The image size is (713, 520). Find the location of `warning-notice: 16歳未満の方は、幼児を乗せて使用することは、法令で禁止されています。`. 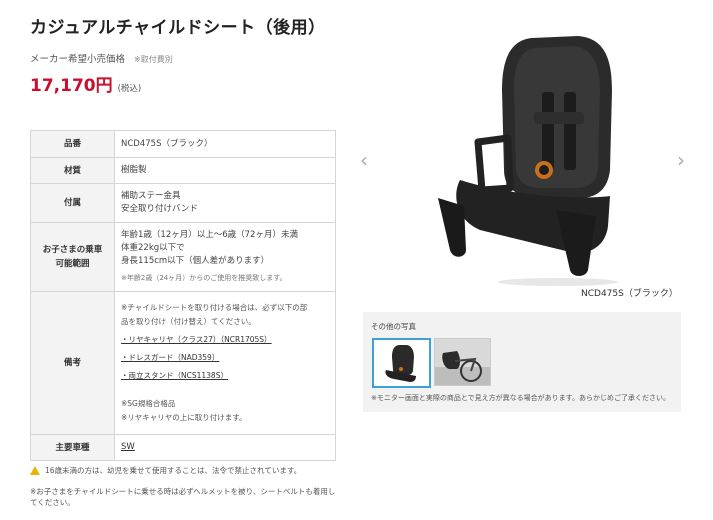

warning-notice: 16歳未満の方は、幼児を乗せて使用することは、法令で禁止されています。 is located at coordinates (165, 470).